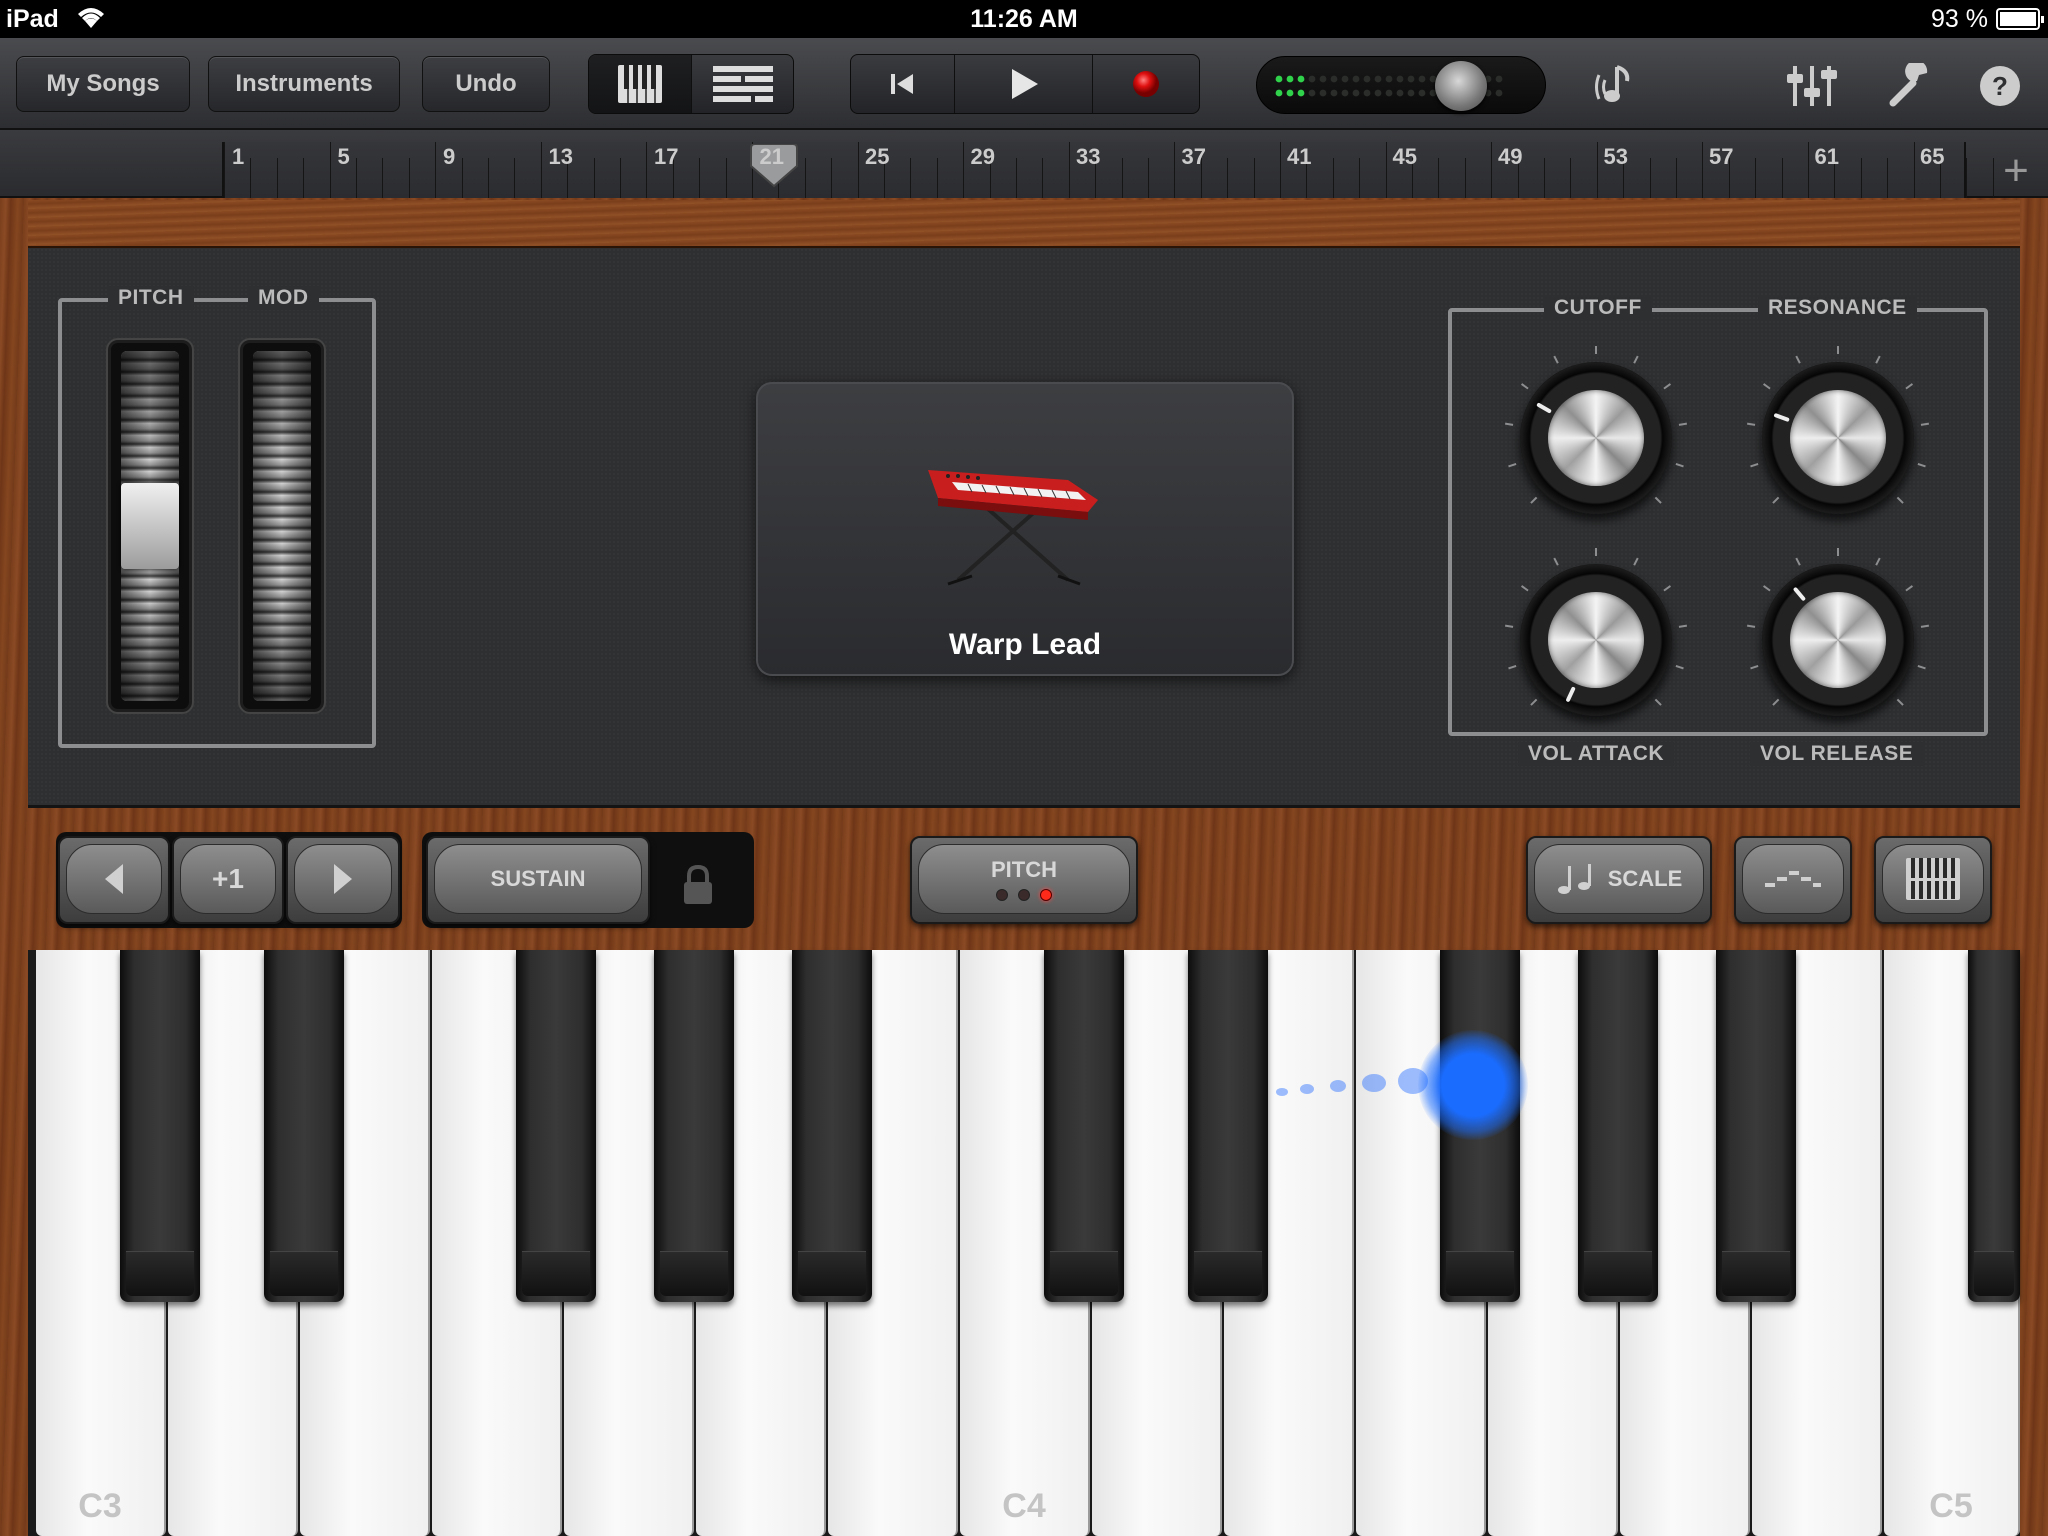 Image resolution: width=2048 pixels, height=1536 pixels. Describe the element at coordinates (1025, 529) in the screenshot. I see `preset-display: Warp Lead` at that location.